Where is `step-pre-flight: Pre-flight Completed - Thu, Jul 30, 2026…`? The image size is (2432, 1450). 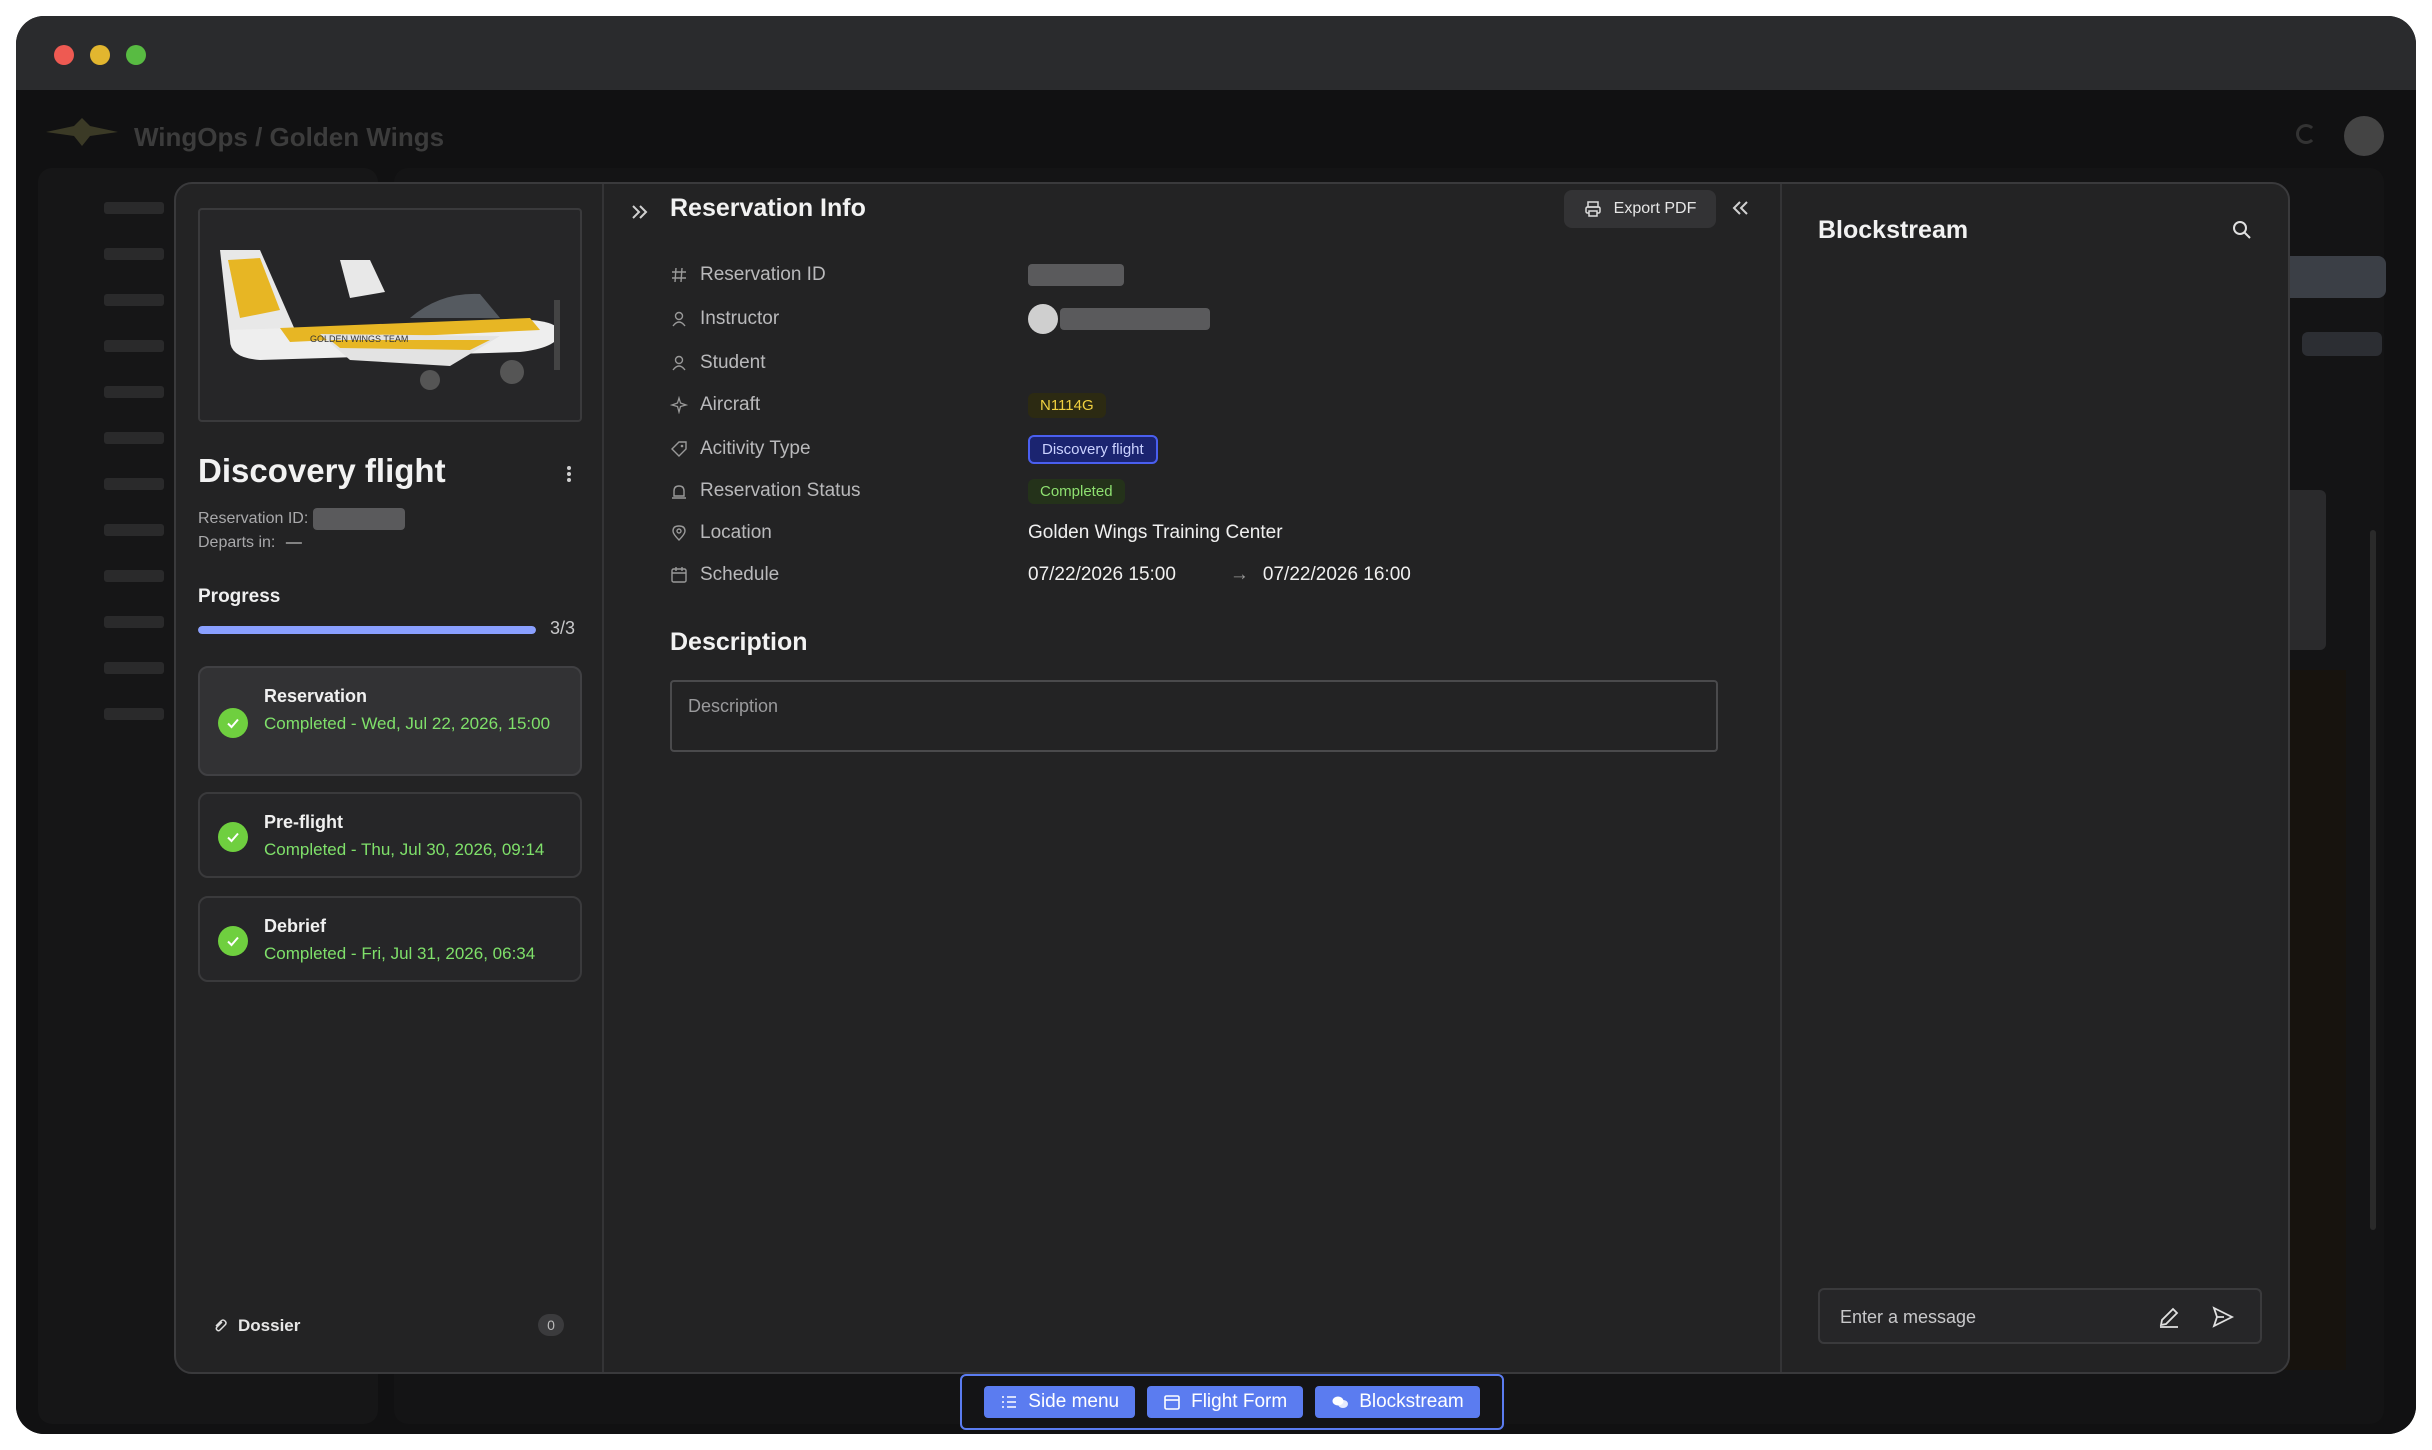 step-pre-flight: Pre-flight Completed - Thu, Jul 30, 2026… is located at coordinates (390, 835).